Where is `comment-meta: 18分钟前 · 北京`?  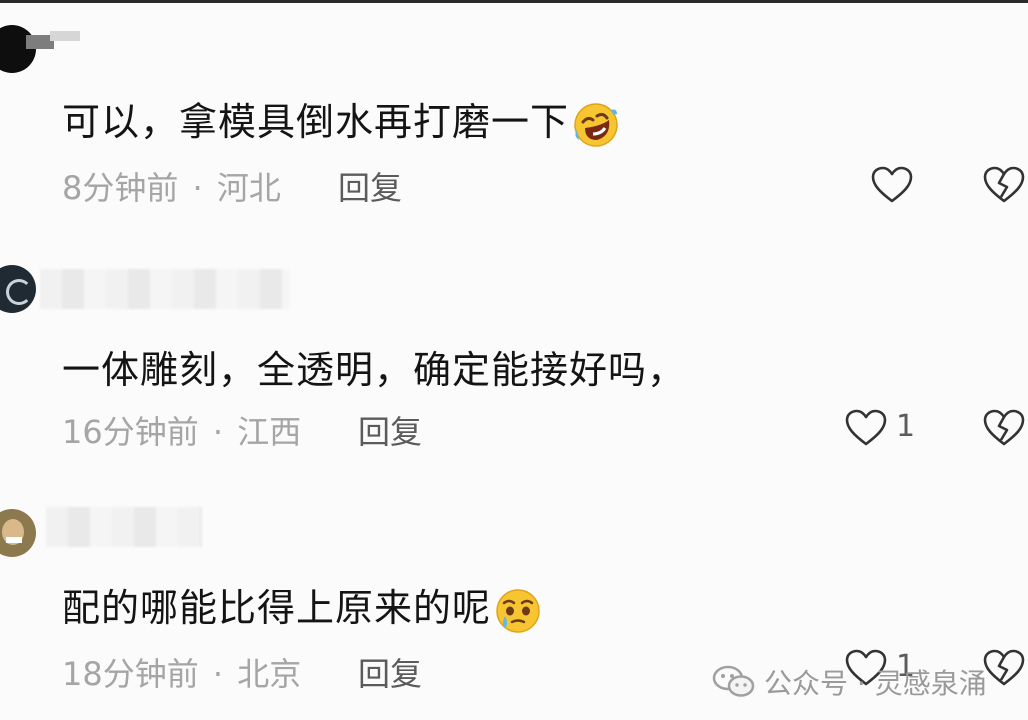 comment-meta: 18分钟前 · 北京 is located at coordinates (181, 672).